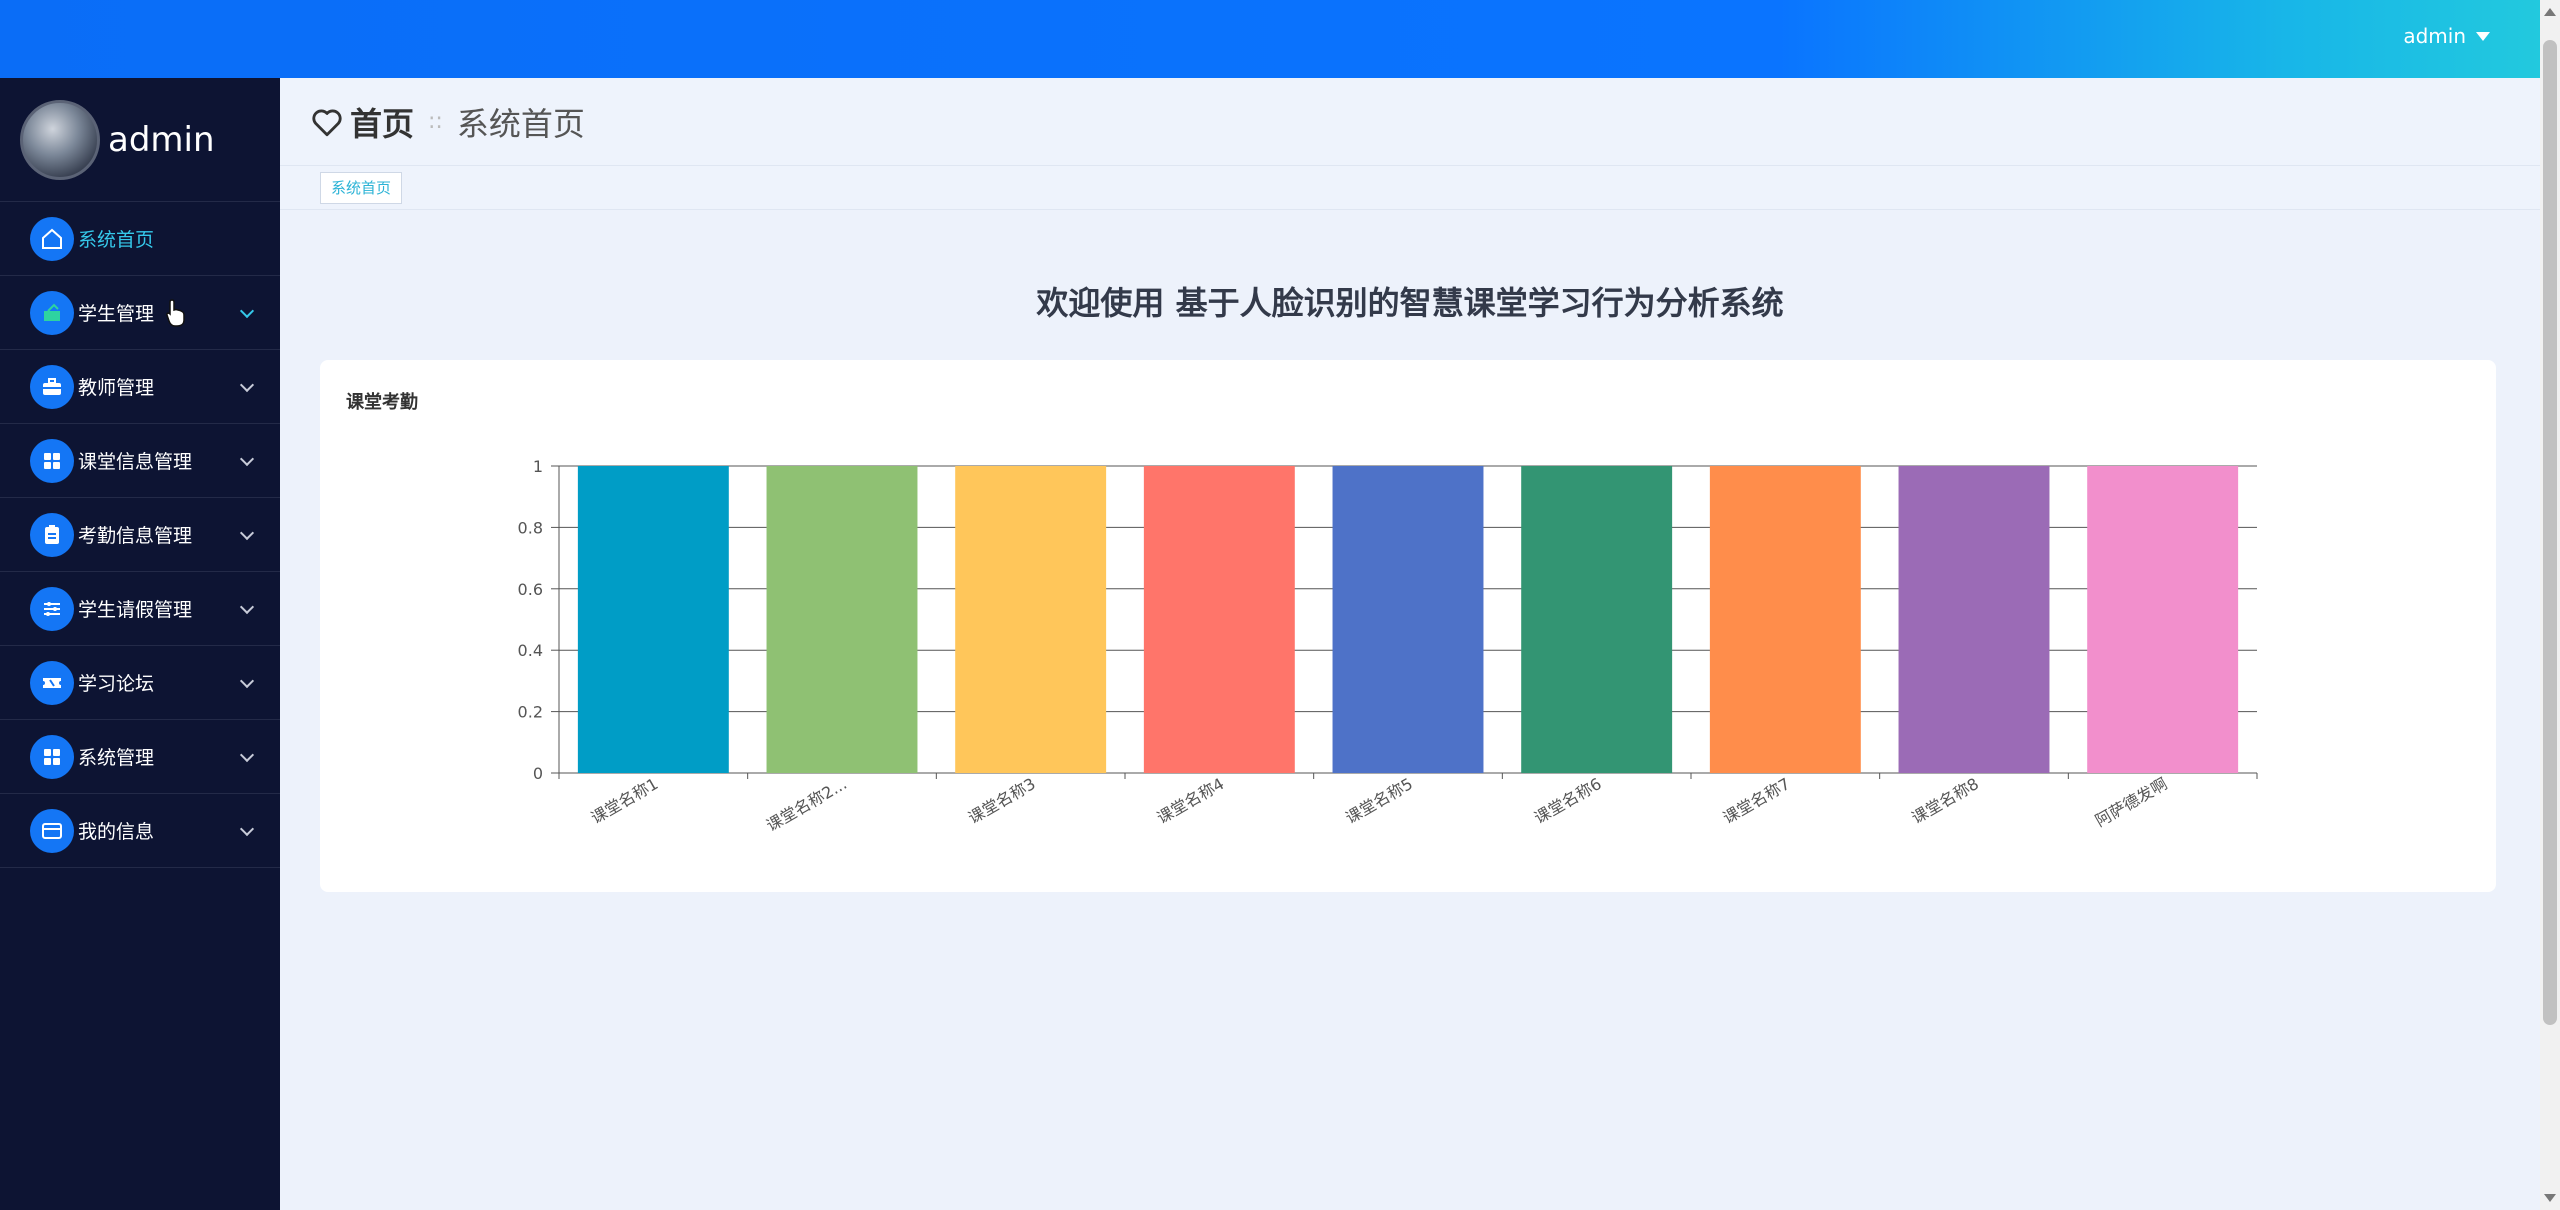  What do you see at coordinates (1002, 801) in the screenshot?
I see `x-tick-label: 课堂名称3` at bounding box center [1002, 801].